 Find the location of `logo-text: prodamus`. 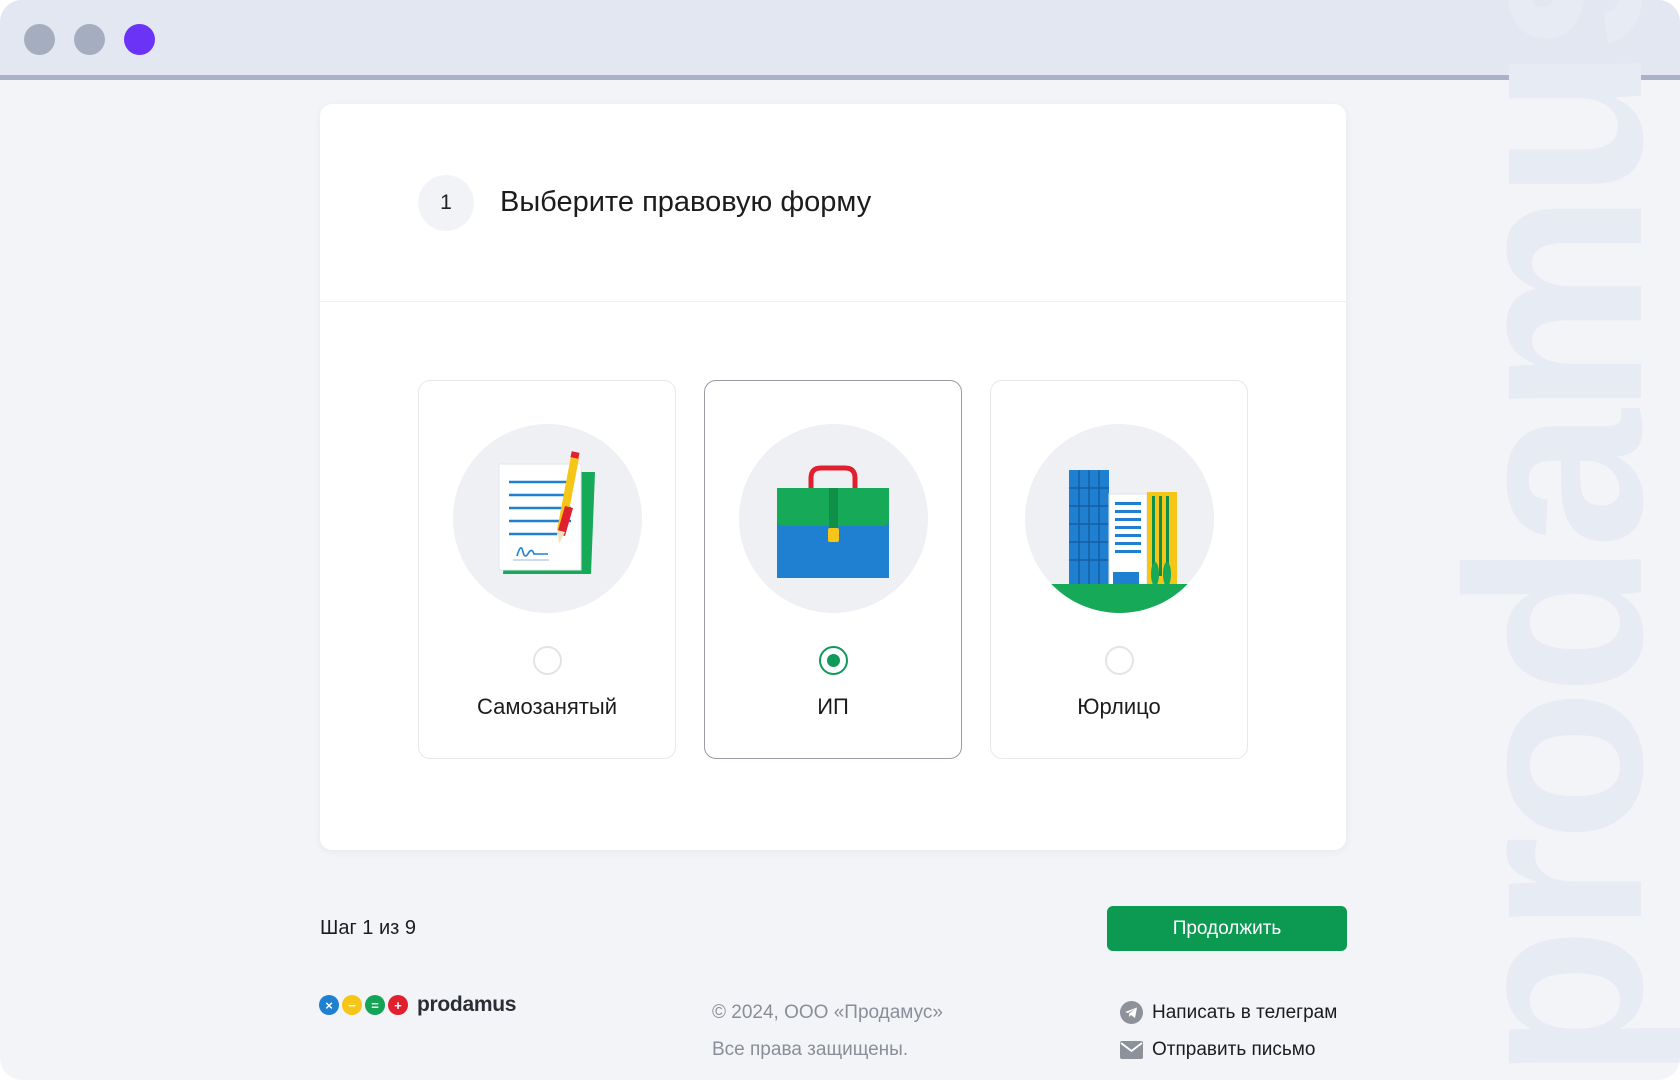

logo-text: prodamus is located at coordinates (467, 1004).